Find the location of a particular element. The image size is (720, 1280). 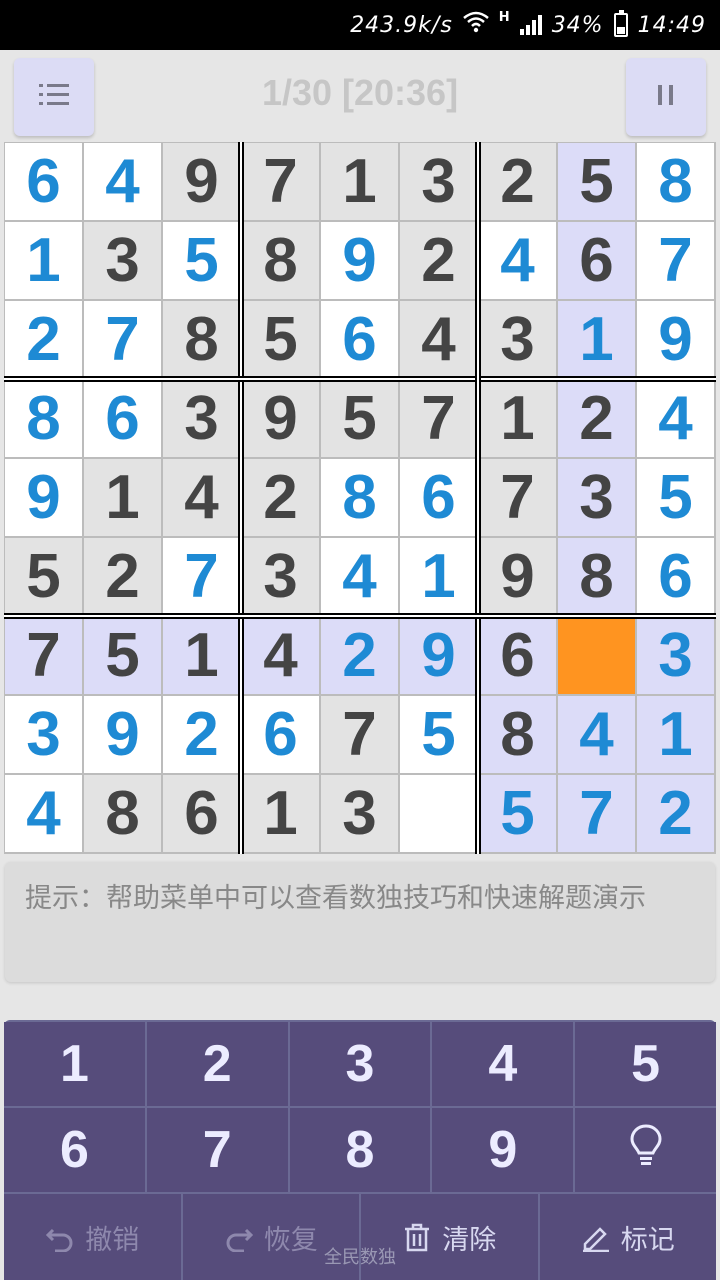

wifi-icon is located at coordinates (475, 25).